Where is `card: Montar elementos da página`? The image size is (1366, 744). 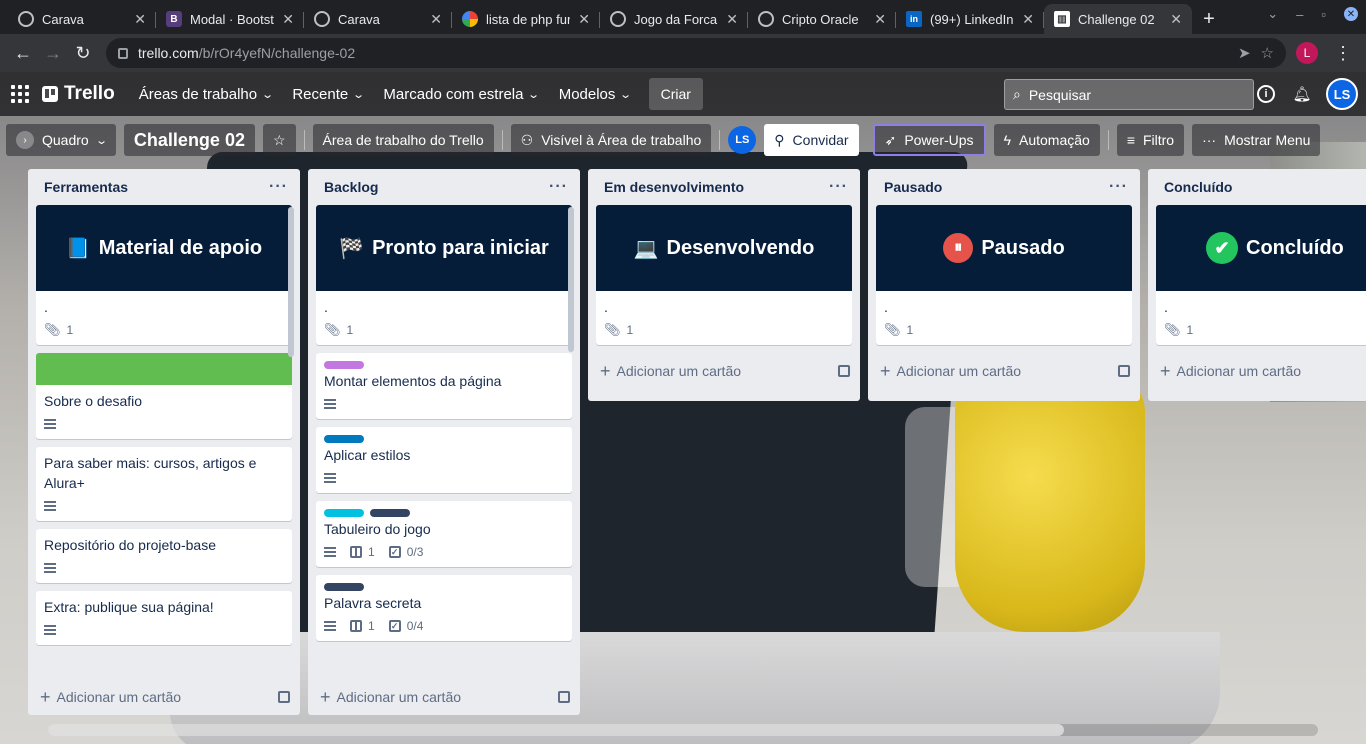
card: Montar elementos da página is located at coordinates (444, 386).